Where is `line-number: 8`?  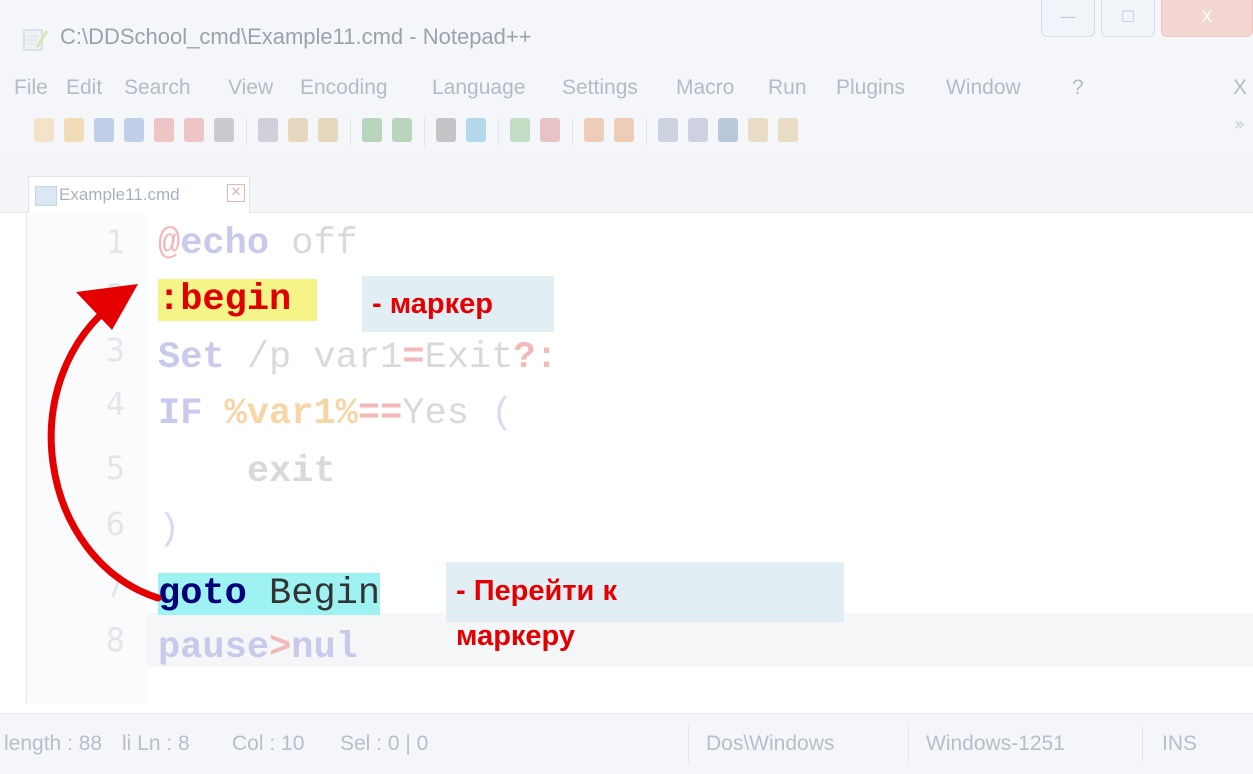 line-number: 8 is located at coordinates (115, 640).